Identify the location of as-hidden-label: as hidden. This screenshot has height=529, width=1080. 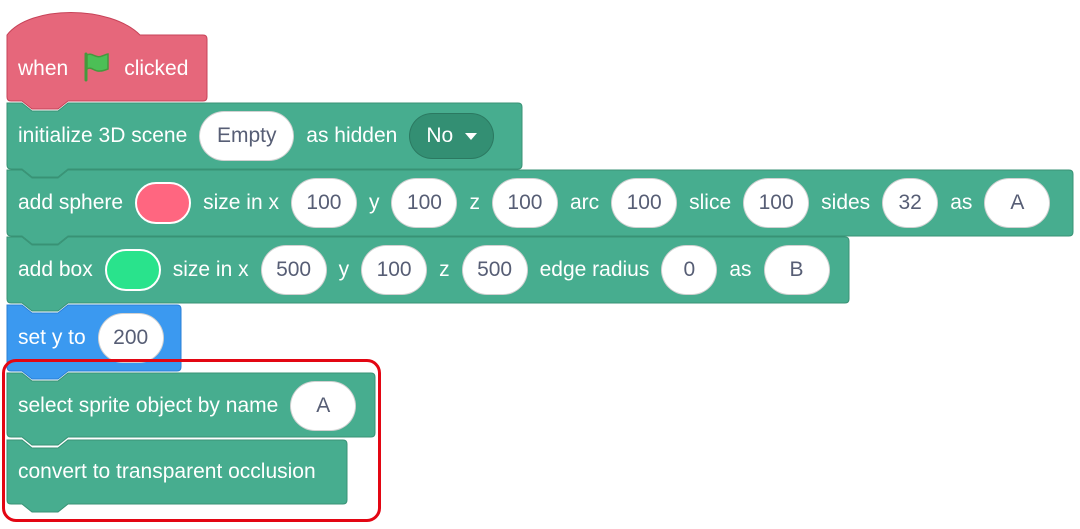
(352, 135).